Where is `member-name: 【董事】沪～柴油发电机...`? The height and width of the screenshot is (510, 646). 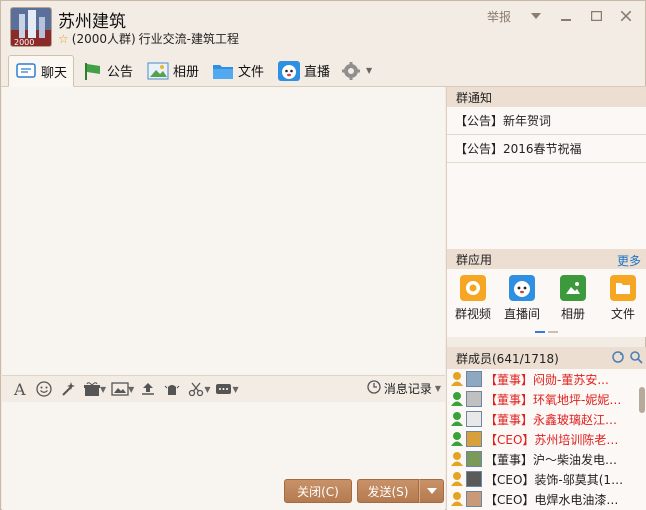
member-name: 【董事】沪～柴油发电机... is located at coordinates (555, 459).